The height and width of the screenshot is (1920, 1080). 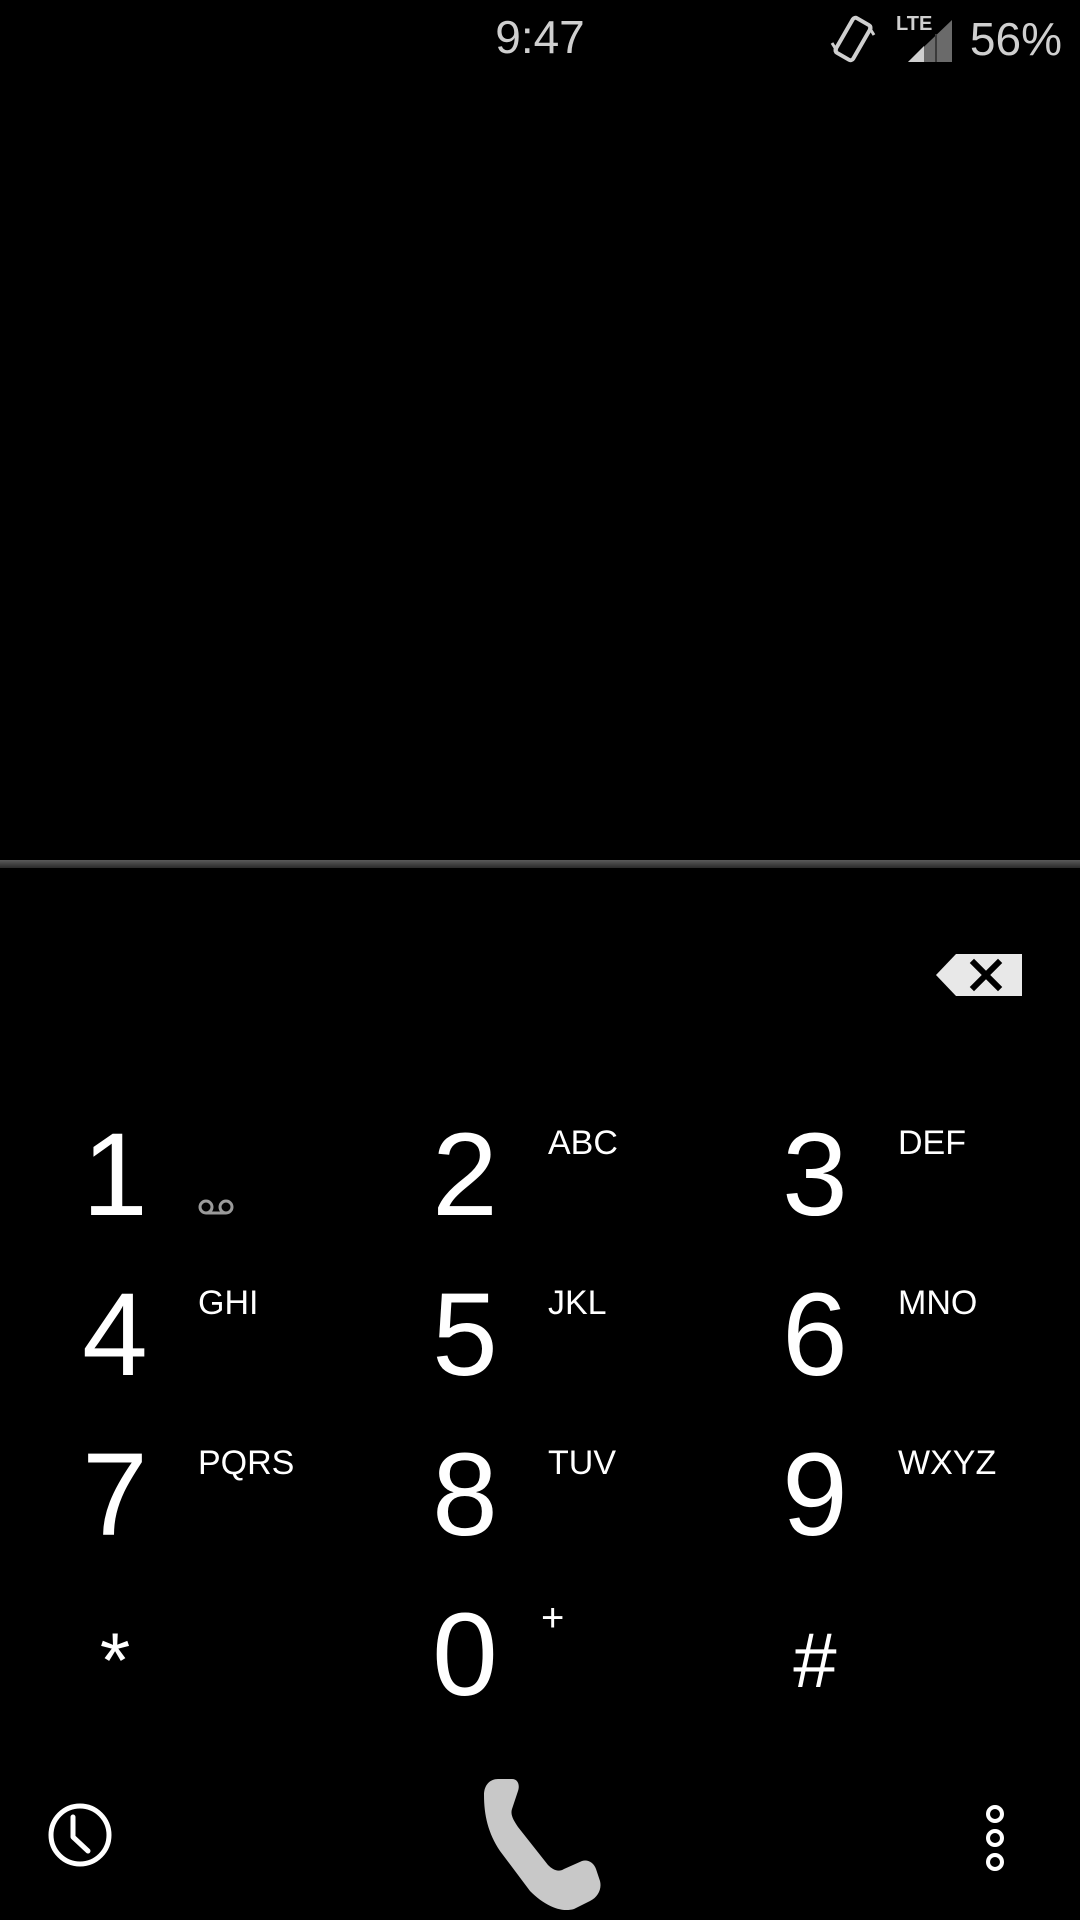 I want to click on key-letters: TUV, so click(x=582, y=1463).